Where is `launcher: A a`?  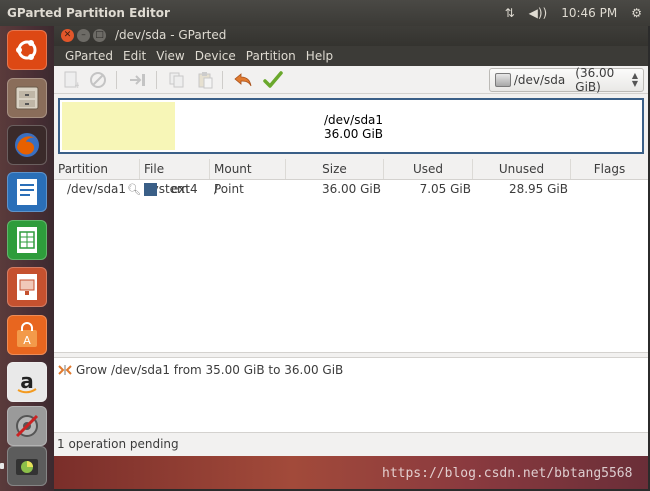 launcher: A a is located at coordinates (27, 258).